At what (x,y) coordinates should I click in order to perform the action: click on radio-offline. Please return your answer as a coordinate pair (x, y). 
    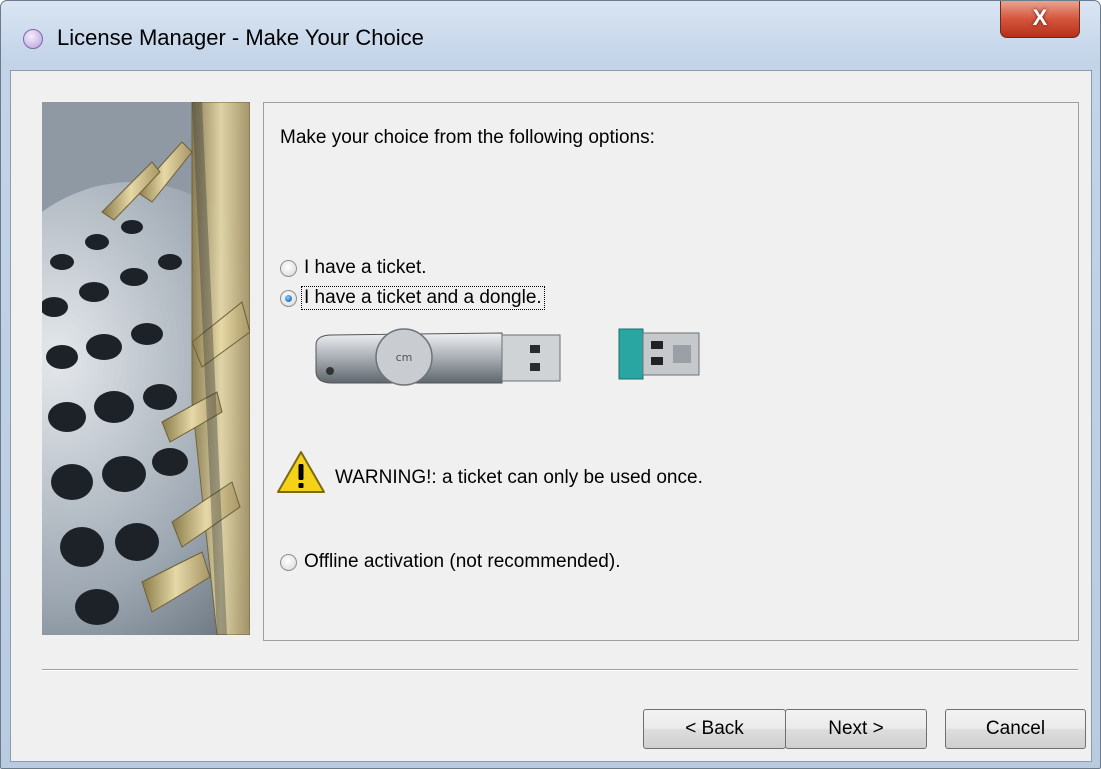
    Looking at the image, I should click on (288, 562).